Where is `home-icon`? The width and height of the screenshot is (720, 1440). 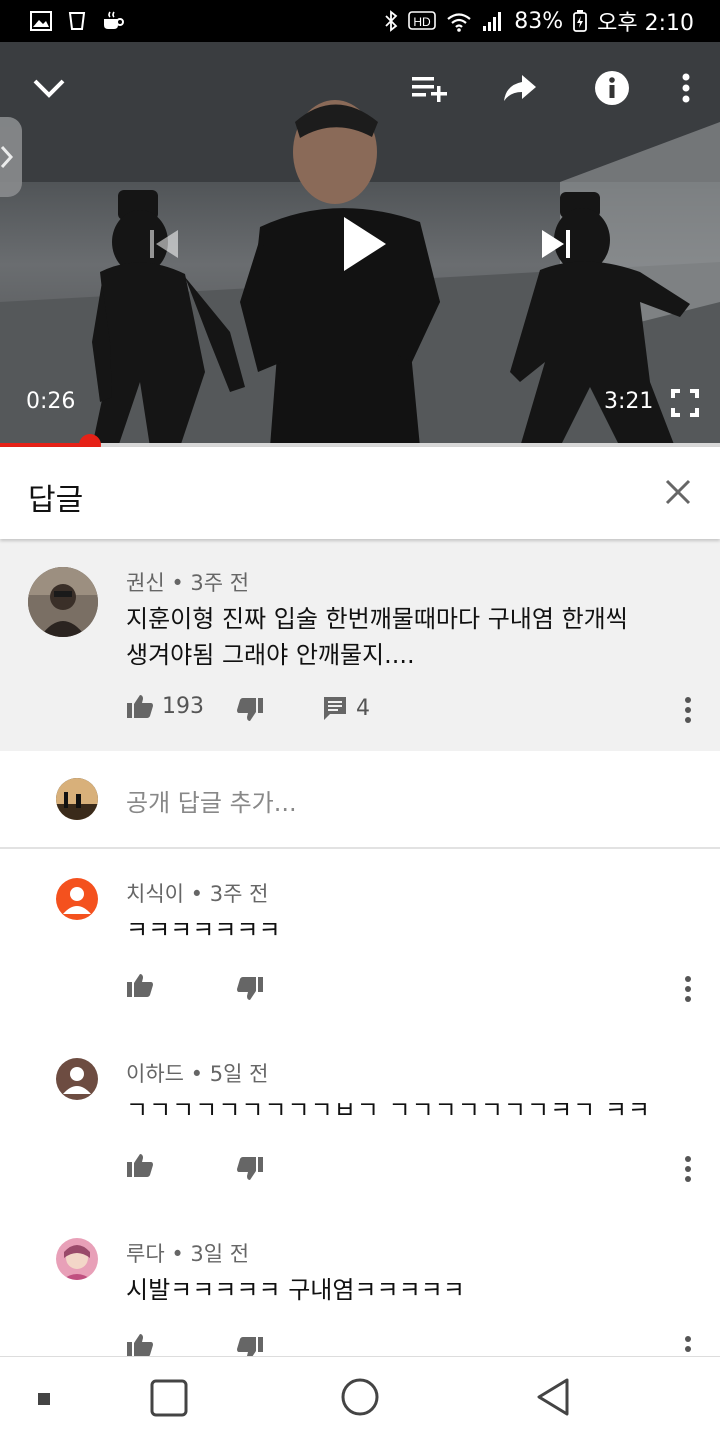 home-icon is located at coordinates (360, 1397).